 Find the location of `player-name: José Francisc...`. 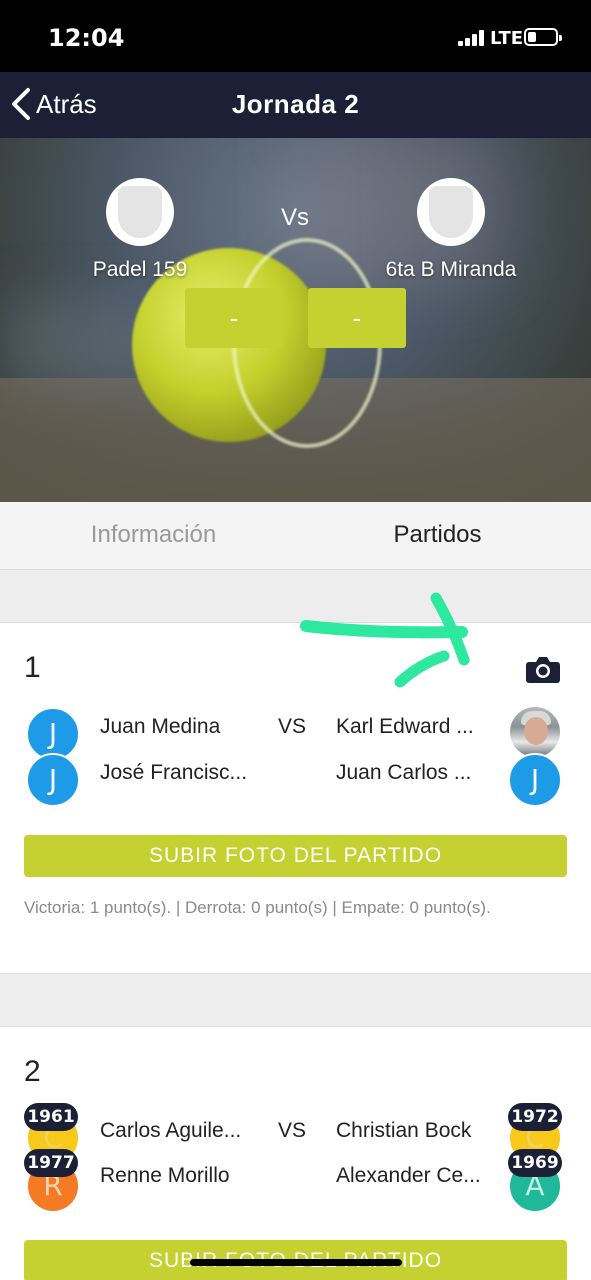

player-name: José Francisc... is located at coordinates (174, 772).